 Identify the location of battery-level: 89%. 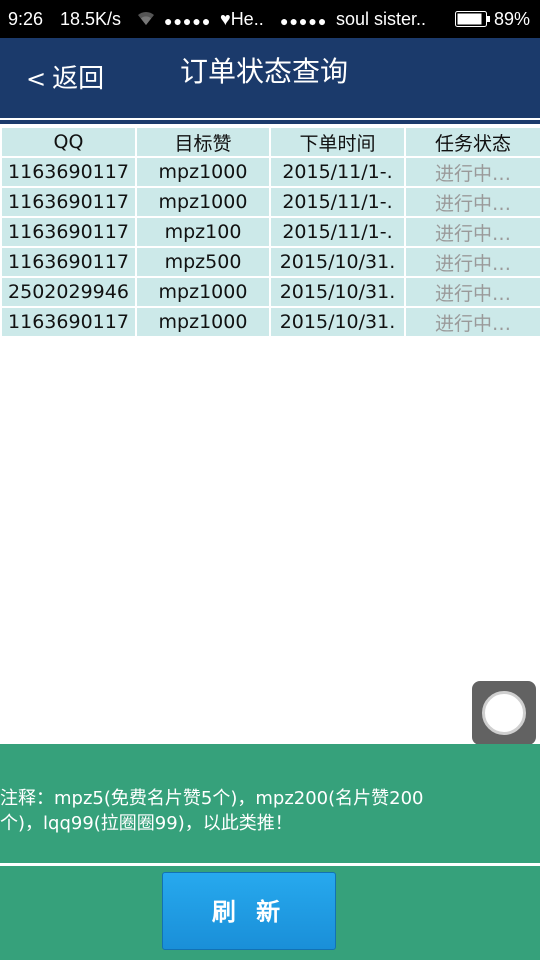
(512, 19).